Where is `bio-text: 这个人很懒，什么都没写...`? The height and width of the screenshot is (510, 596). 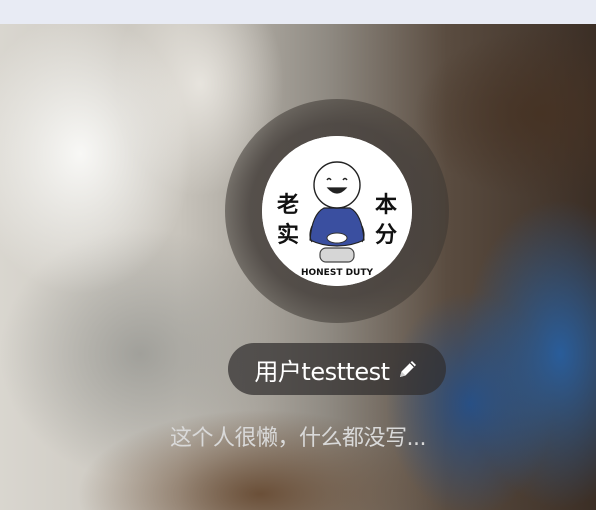 bio-text: 这个人很懒，什么都没写... is located at coordinates (298, 438).